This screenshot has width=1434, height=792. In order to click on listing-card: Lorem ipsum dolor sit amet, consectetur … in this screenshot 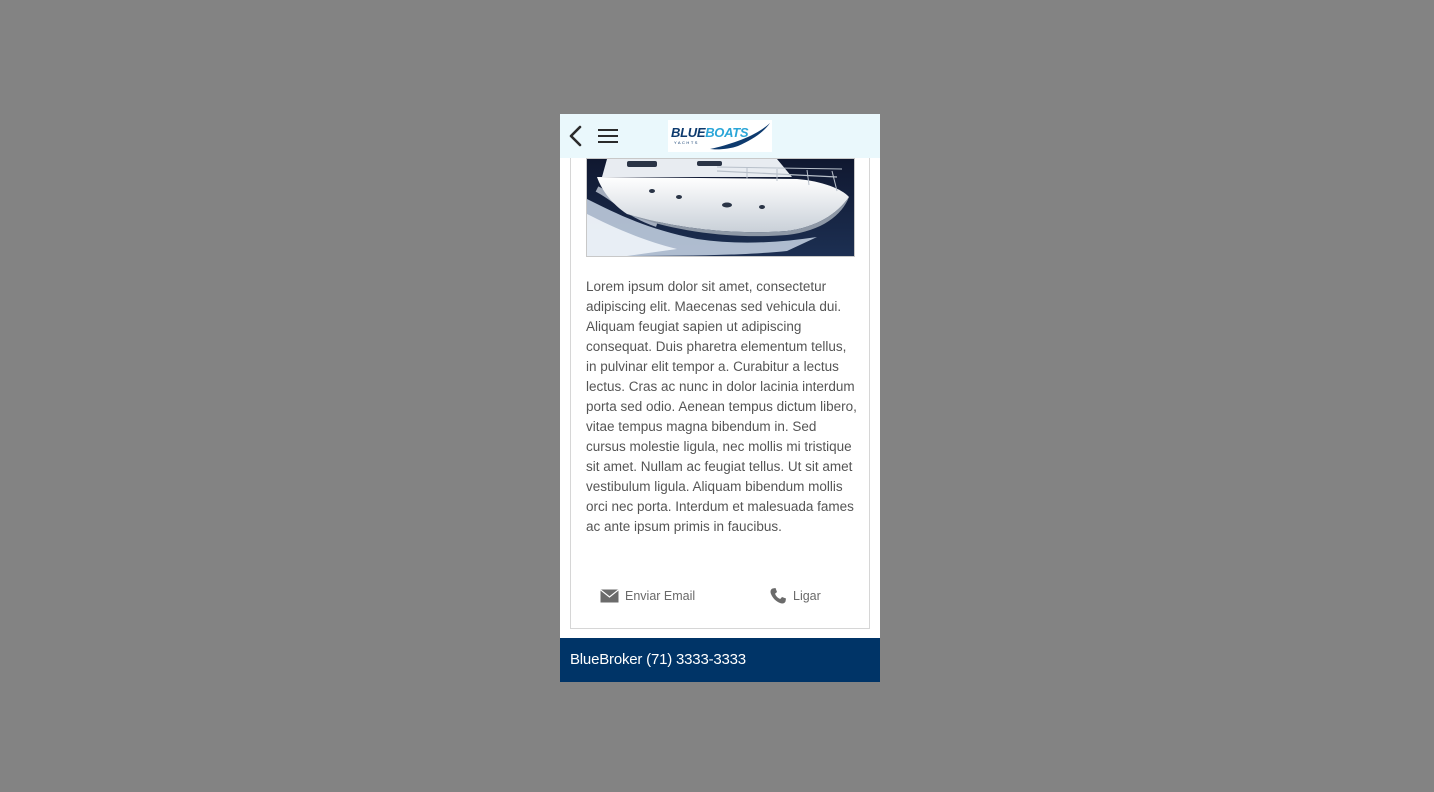, I will do `click(720, 393)`.